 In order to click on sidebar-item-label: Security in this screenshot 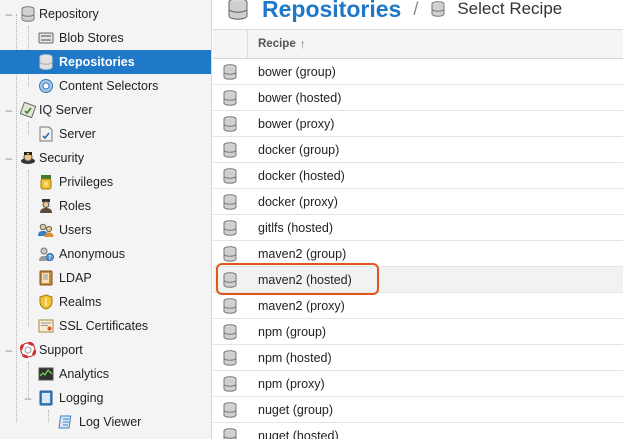, I will do `click(62, 158)`.